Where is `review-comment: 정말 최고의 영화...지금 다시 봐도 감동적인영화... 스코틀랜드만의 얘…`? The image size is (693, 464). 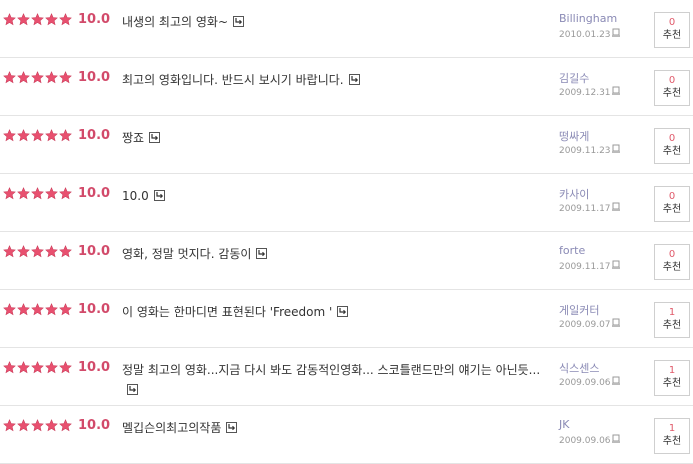
review-comment: 정말 최고의 영화...지금 다시 봐도 감동적인영화... 스코틀랜드만의 얘… is located at coordinates (337, 380).